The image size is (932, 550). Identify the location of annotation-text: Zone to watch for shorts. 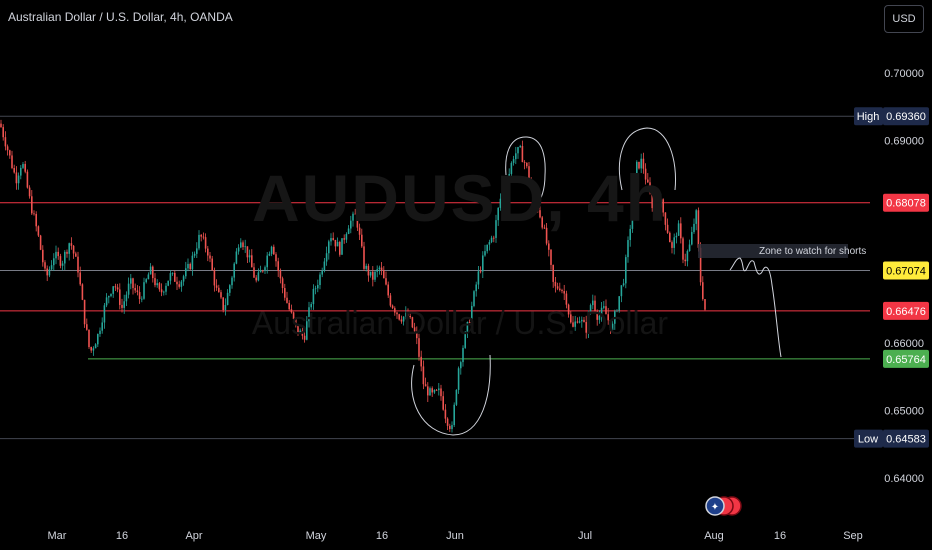
(812, 251).